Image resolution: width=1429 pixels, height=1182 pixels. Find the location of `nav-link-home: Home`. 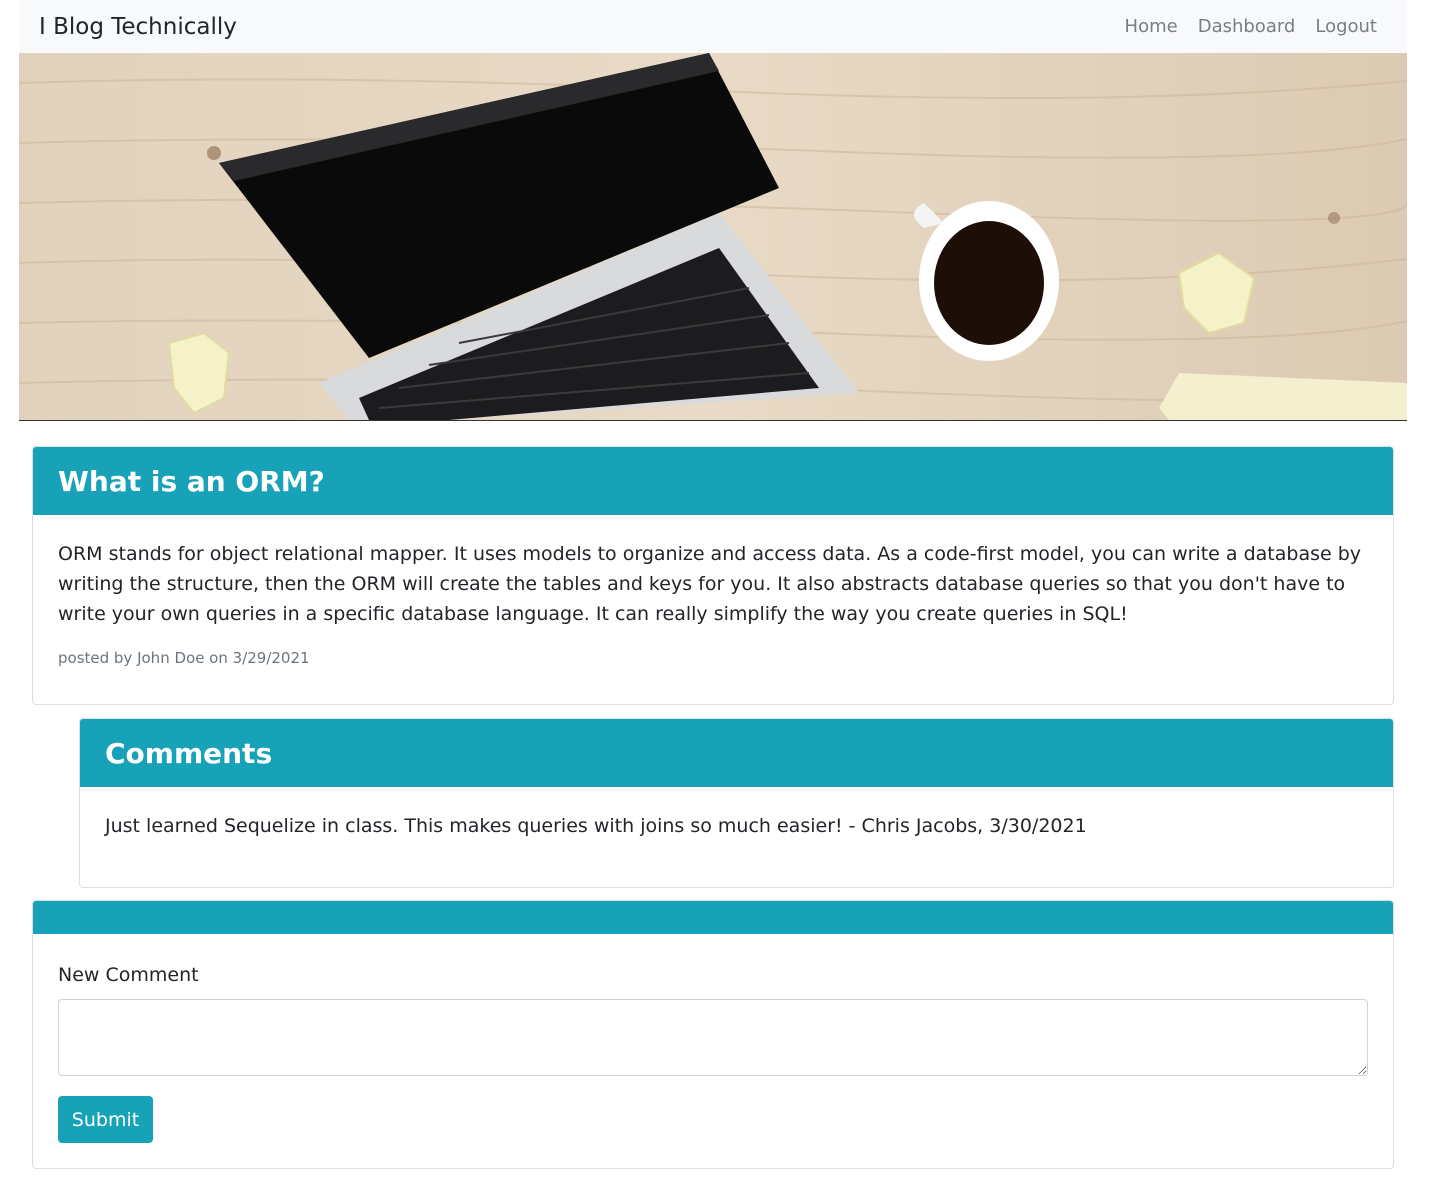

nav-link-home: Home is located at coordinates (1151, 26).